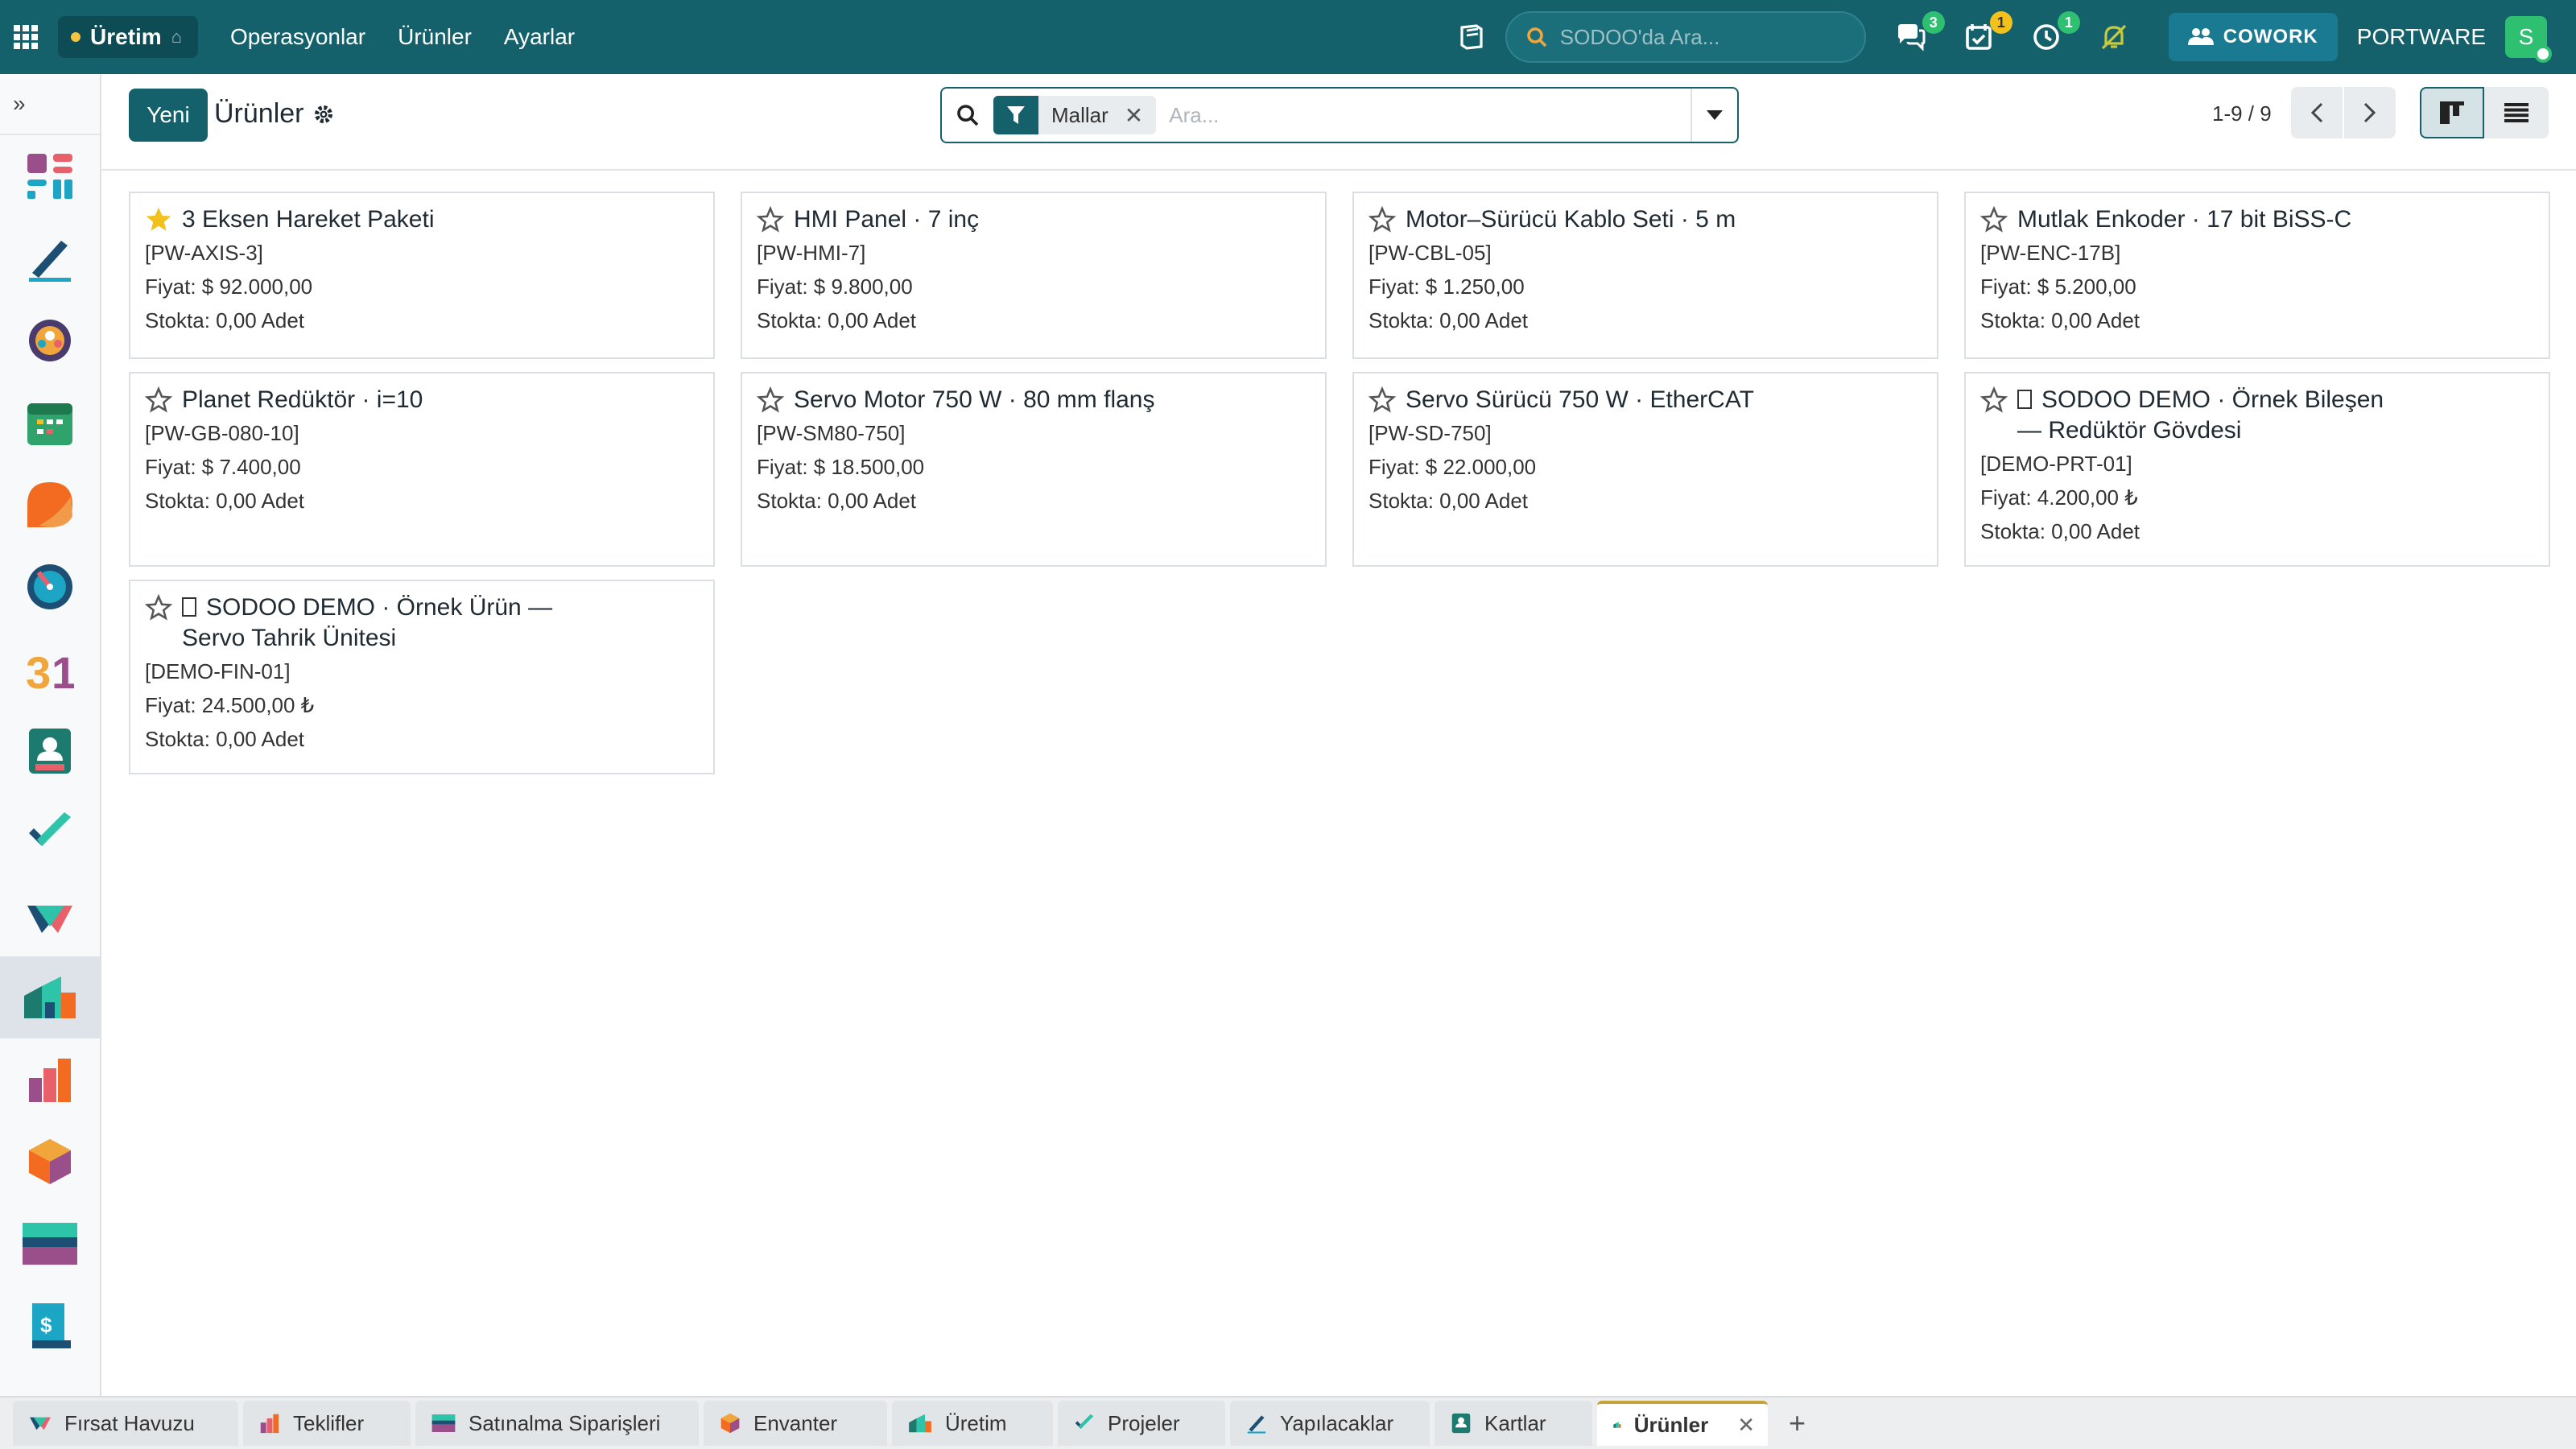  What do you see at coordinates (1034, 400) in the screenshot?
I see `product-title: Servo Motor 750 W · 80 mm flanş` at bounding box center [1034, 400].